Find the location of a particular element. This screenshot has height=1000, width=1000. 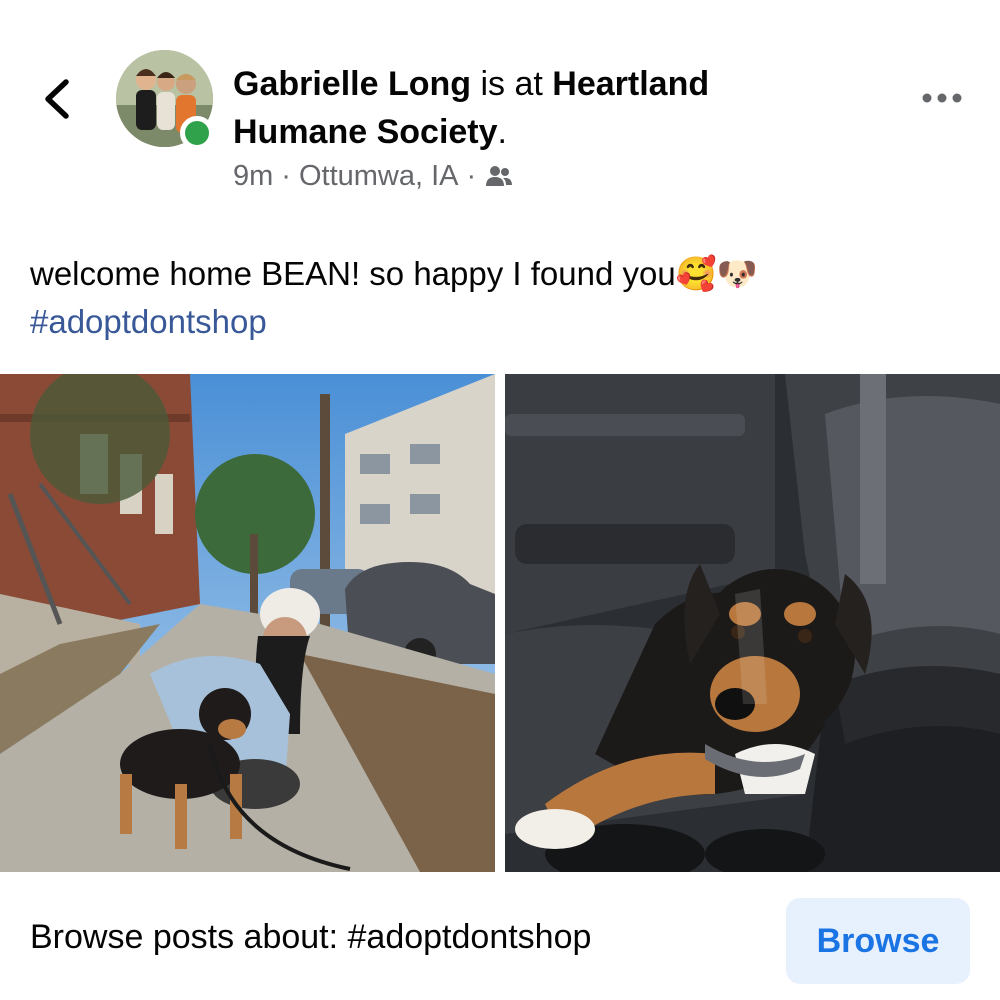

online-status-indicator is located at coordinates (197, 133).